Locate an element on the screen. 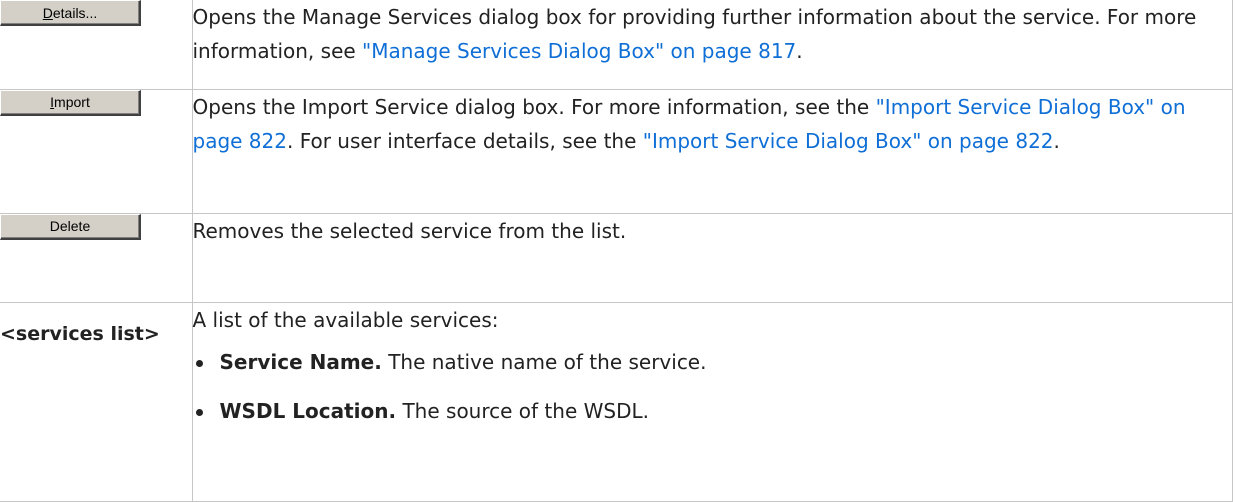  services-list-intro: A list of the available services: is located at coordinates (345, 319).